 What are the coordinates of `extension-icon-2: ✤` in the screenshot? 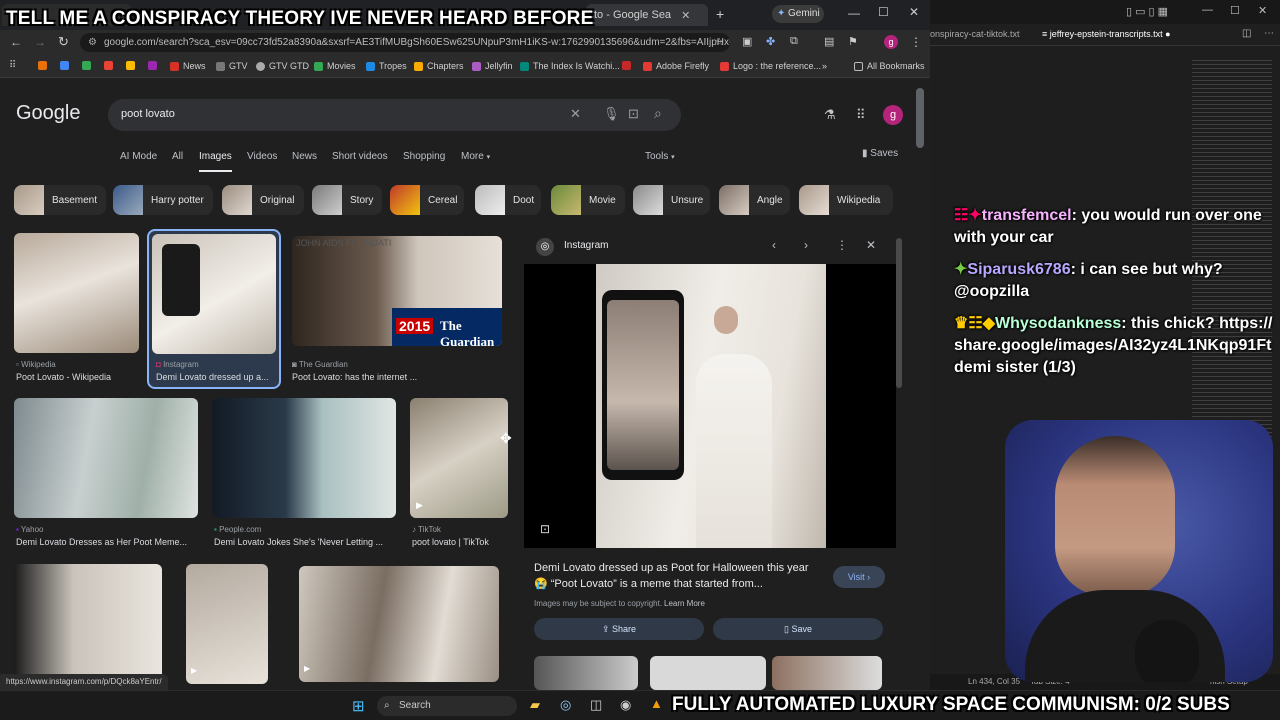 It's located at (770, 41).